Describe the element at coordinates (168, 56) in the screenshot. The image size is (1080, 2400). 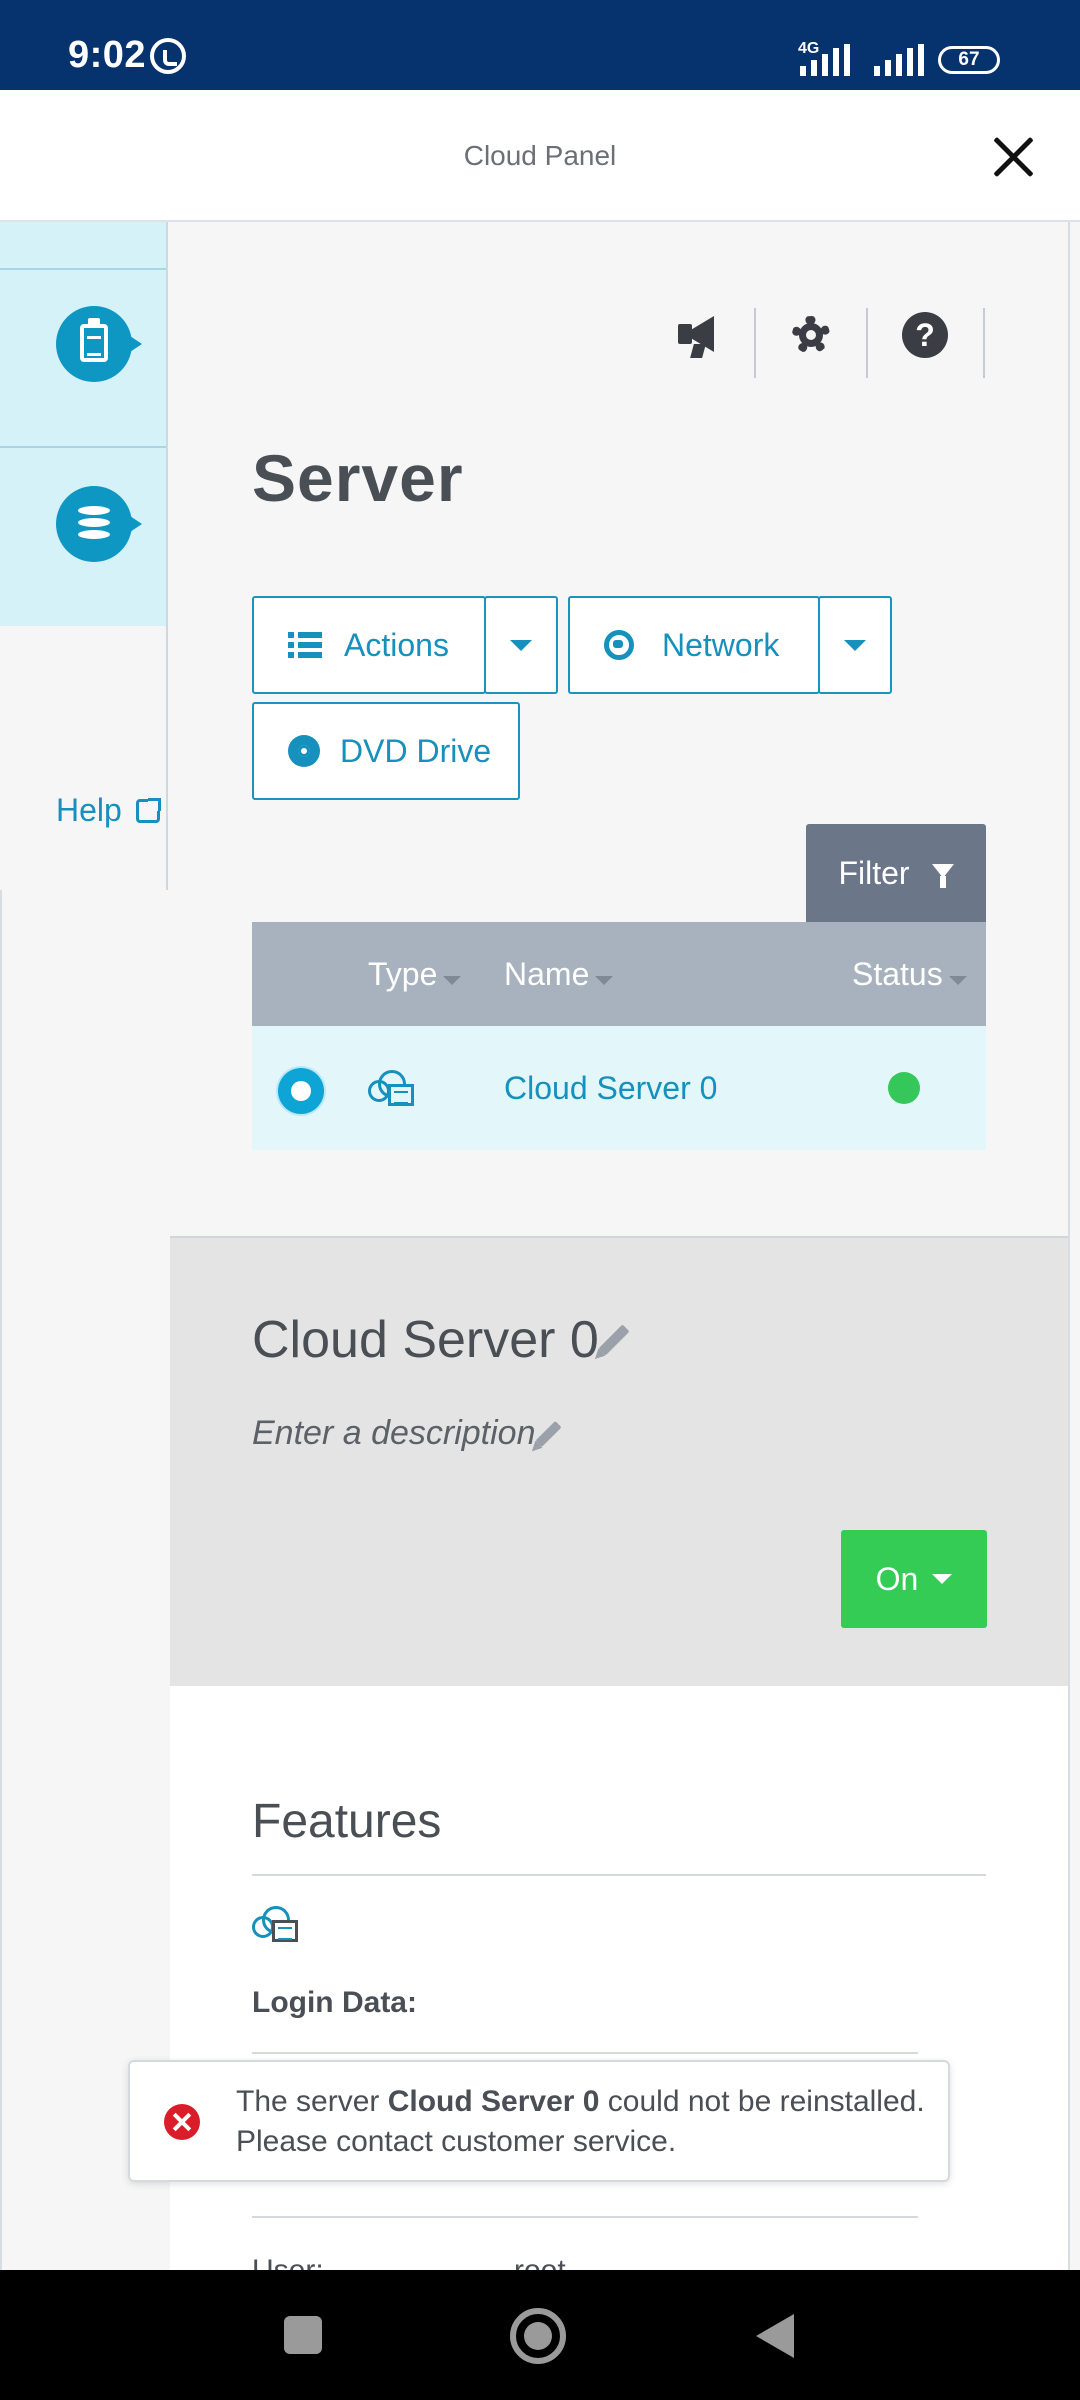
I see `whatsapp-icon` at that location.